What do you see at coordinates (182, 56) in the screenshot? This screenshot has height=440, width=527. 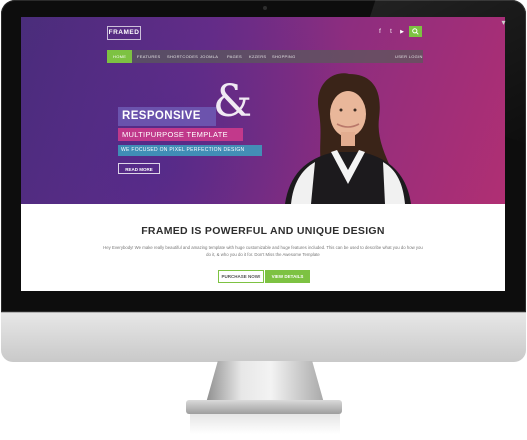 I see `nav-item-shortcodes: SHORTCODES` at bounding box center [182, 56].